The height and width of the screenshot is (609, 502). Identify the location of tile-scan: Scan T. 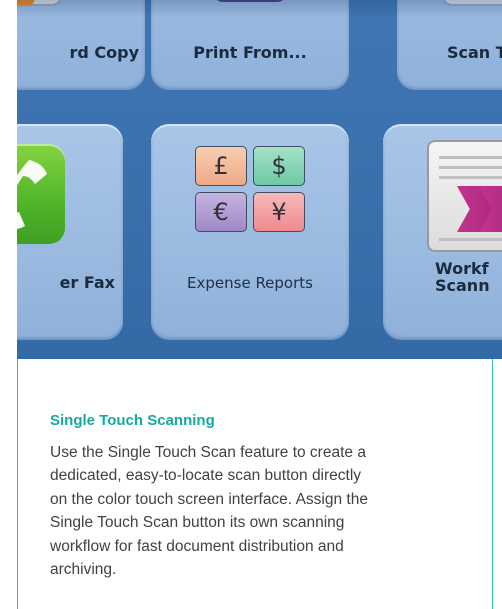
(449, 45).